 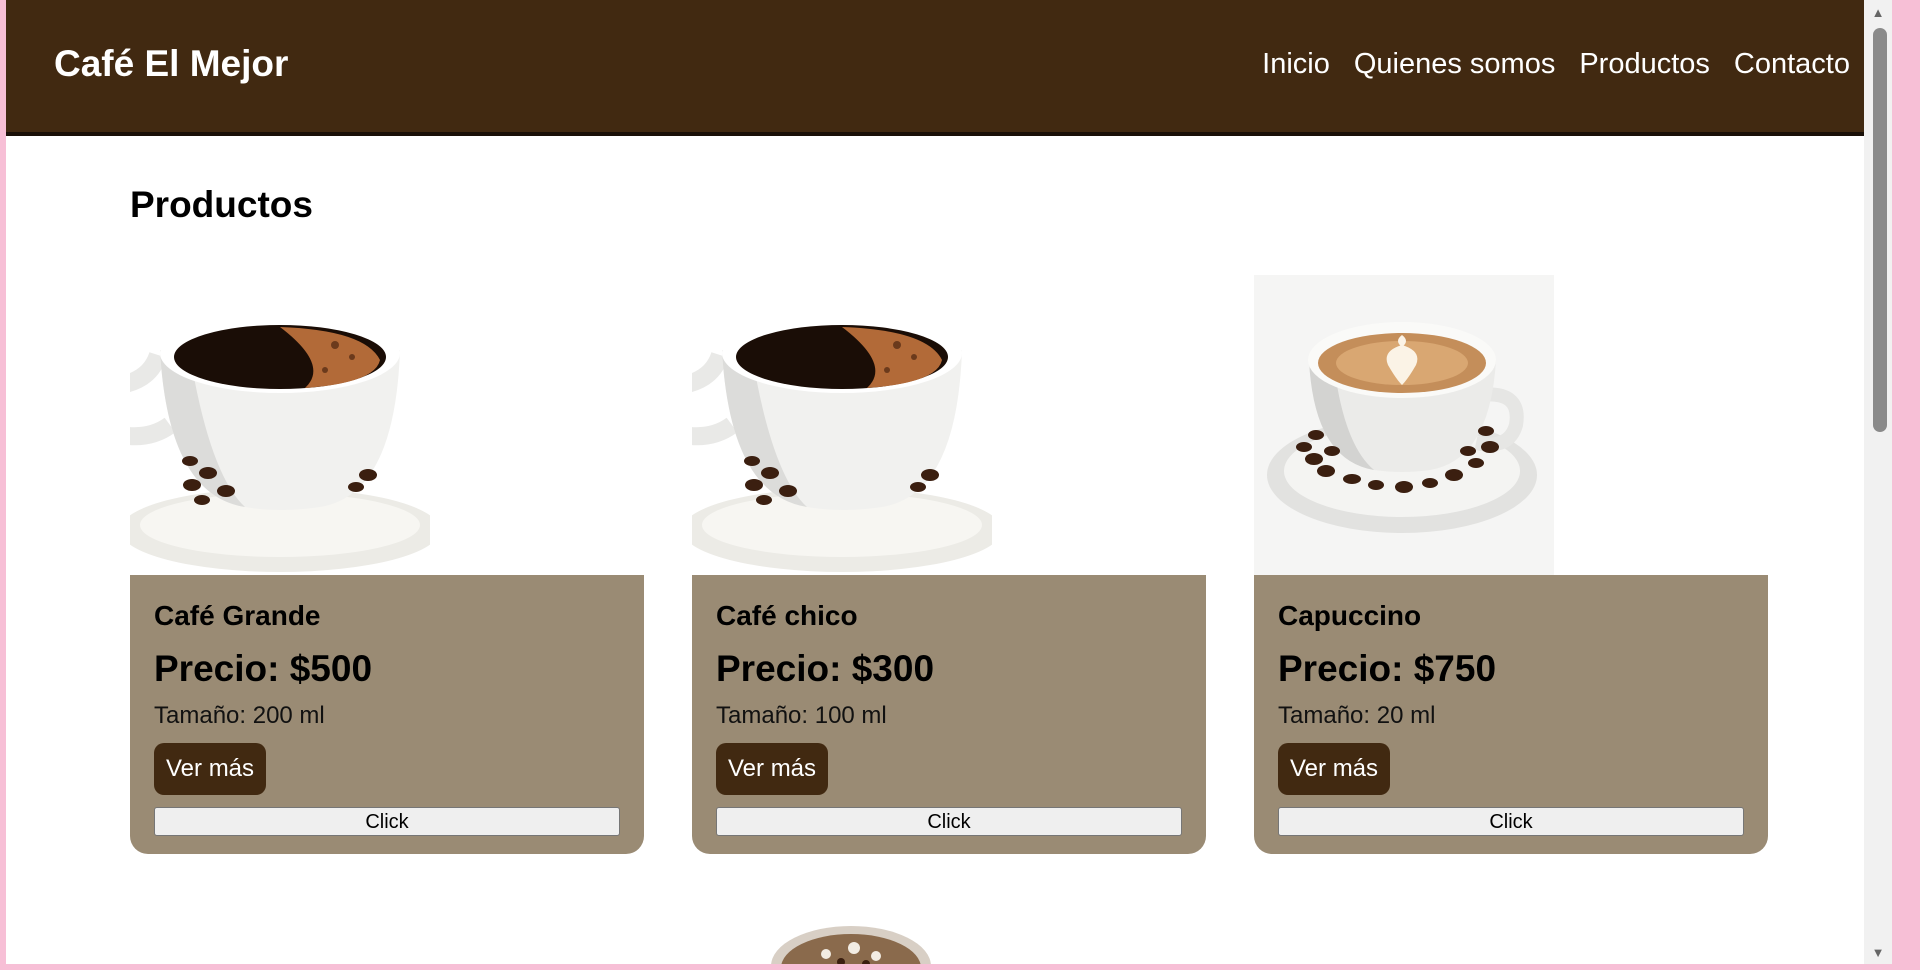 What do you see at coordinates (1792, 64) in the screenshot?
I see `nav-link-contacto: Contacto` at bounding box center [1792, 64].